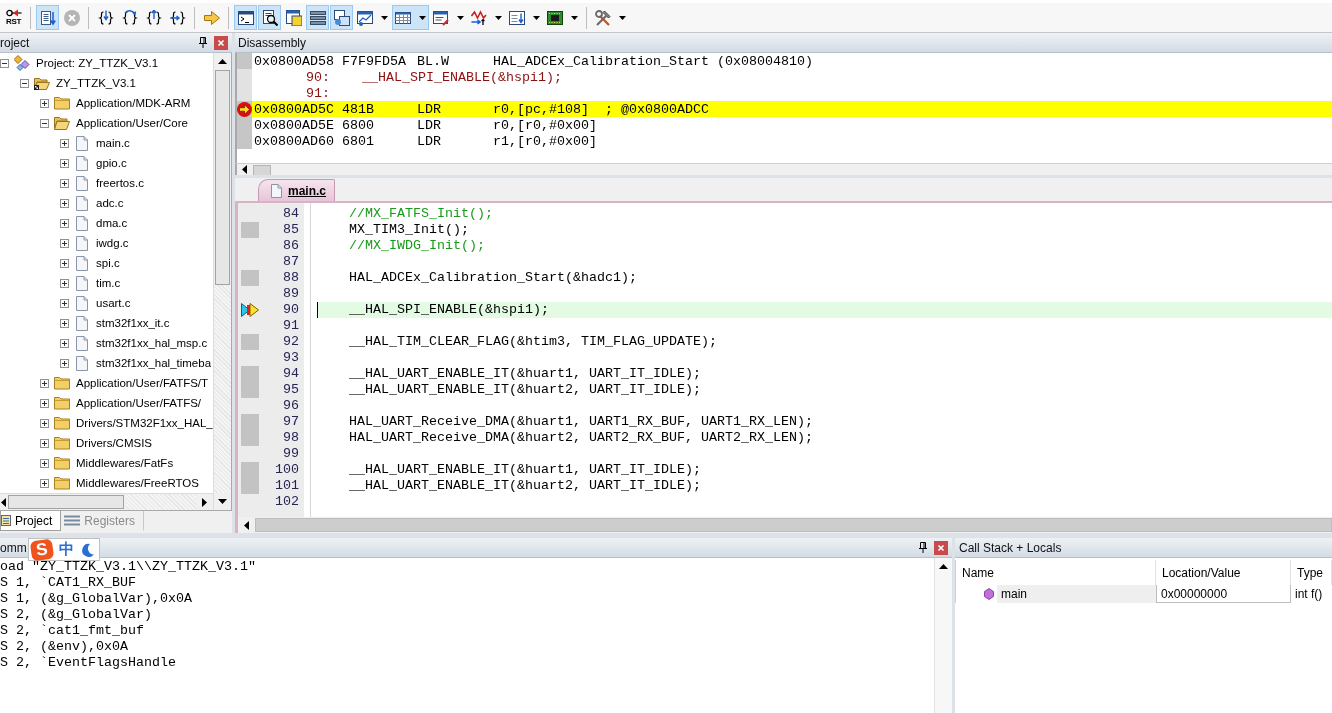 The height and width of the screenshot is (713, 1332). What do you see at coordinates (42, 549) in the screenshot?
I see `ime-logo: S` at bounding box center [42, 549].